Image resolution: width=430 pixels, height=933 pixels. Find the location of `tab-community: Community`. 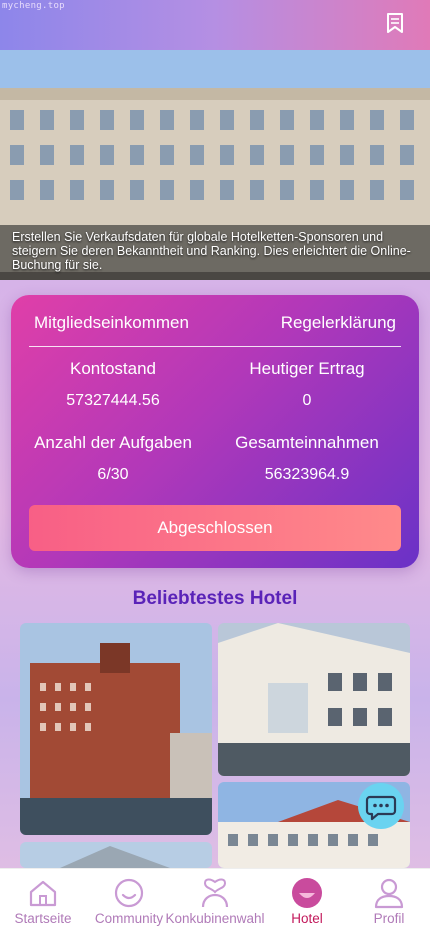

tab-community: Community is located at coordinates (129, 901).